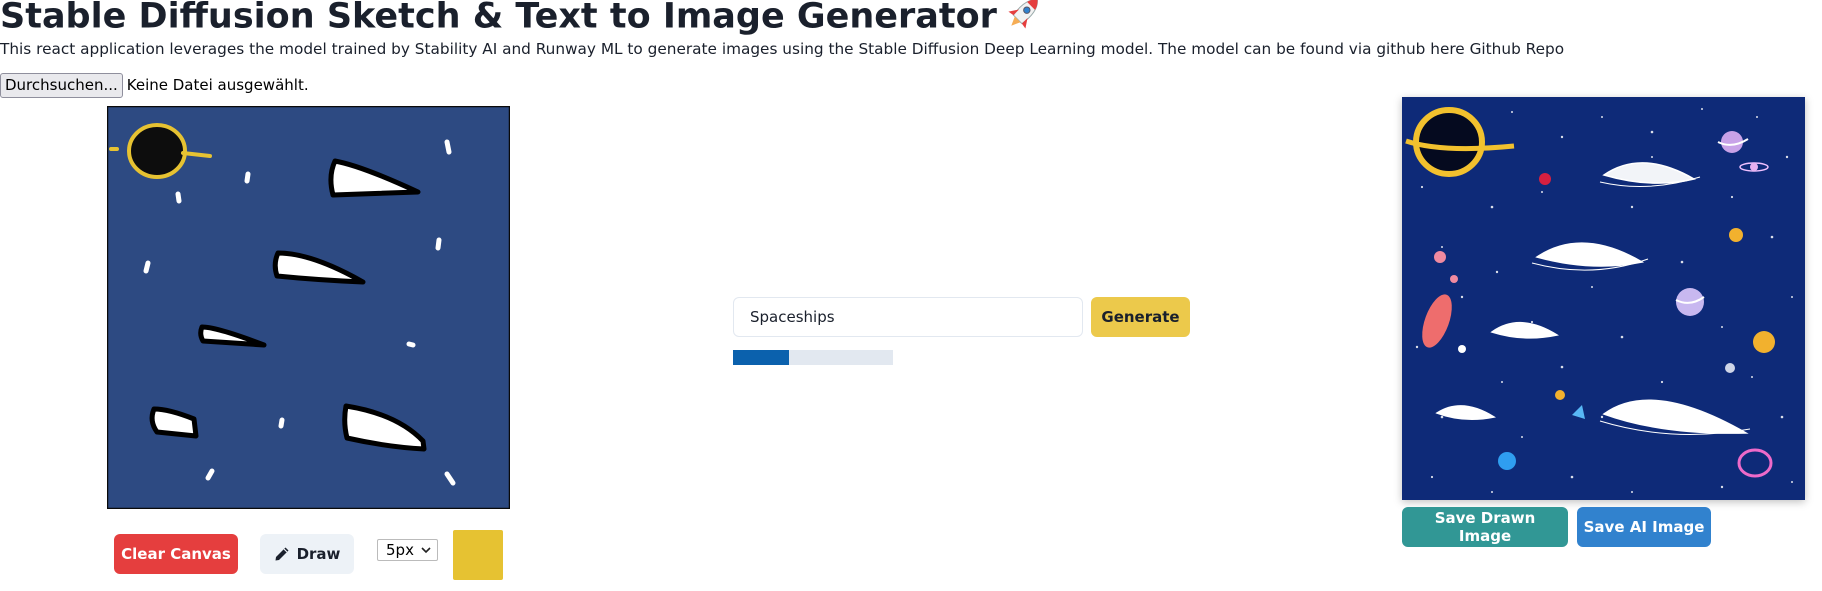  Describe the element at coordinates (318, 554) in the screenshot. I see `draw-button-label: Draw` at that location.